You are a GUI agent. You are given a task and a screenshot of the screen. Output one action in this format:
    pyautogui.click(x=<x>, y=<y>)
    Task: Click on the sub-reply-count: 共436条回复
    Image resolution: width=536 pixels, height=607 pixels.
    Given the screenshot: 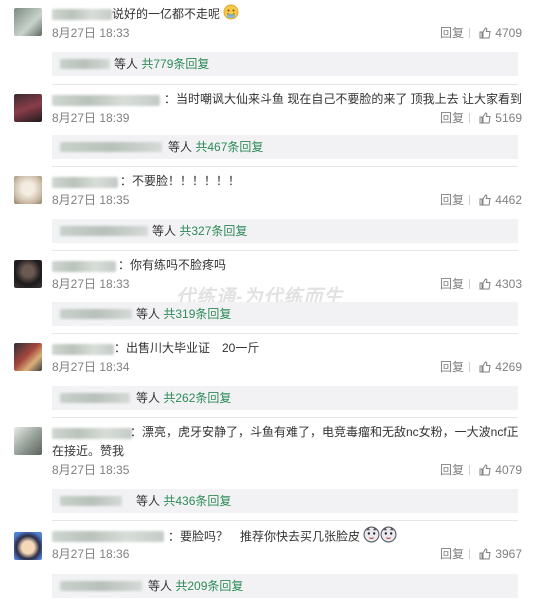 What is the action you would take?
    pyautogui.click(x=197, y=501)
    